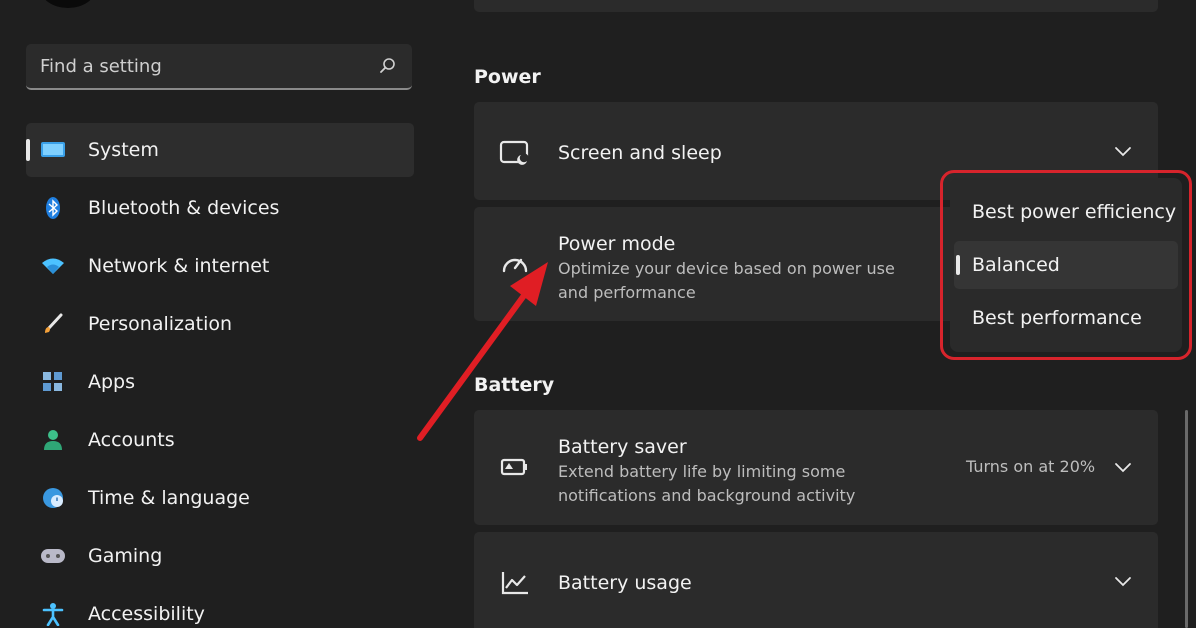 The width and height of the screenshot is (1196, 628). What do you see at coordinates (160, 324) in the screenshot?
I see `sidebar-item-label: Personalization` at bounding box center [160, 324].